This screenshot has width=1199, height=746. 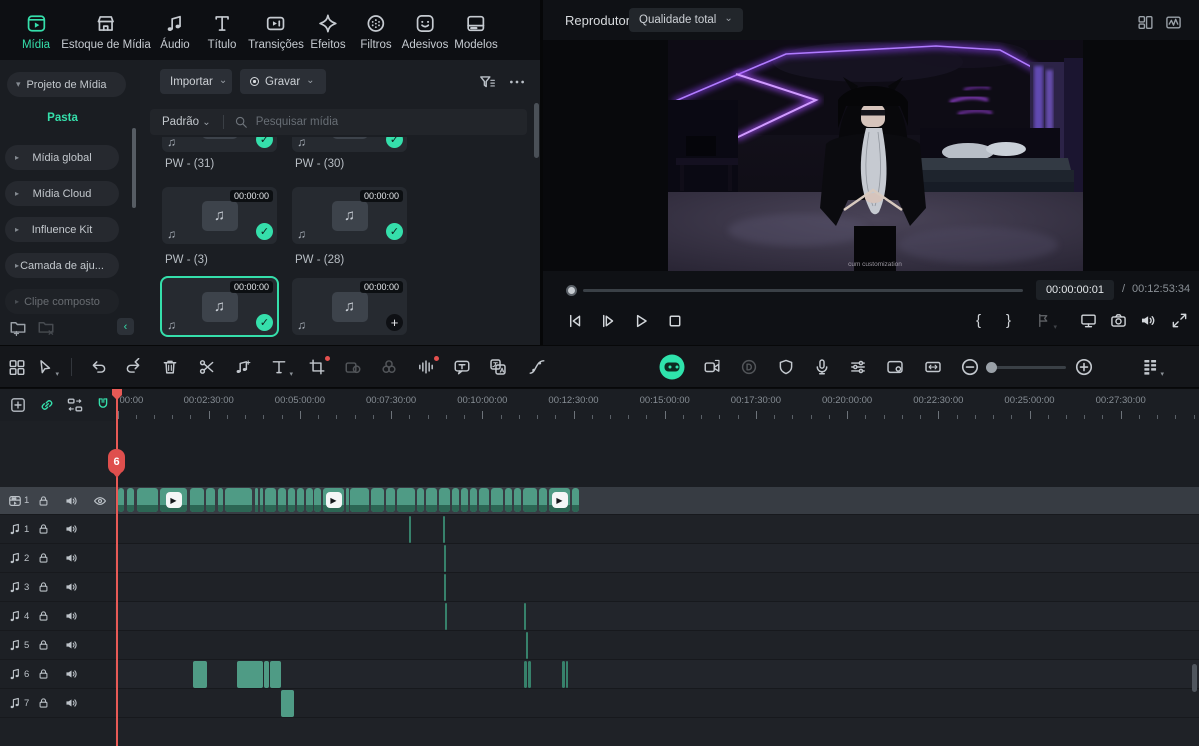 I want to click on timeline-scrollbar, so click(x=1194, y=678).